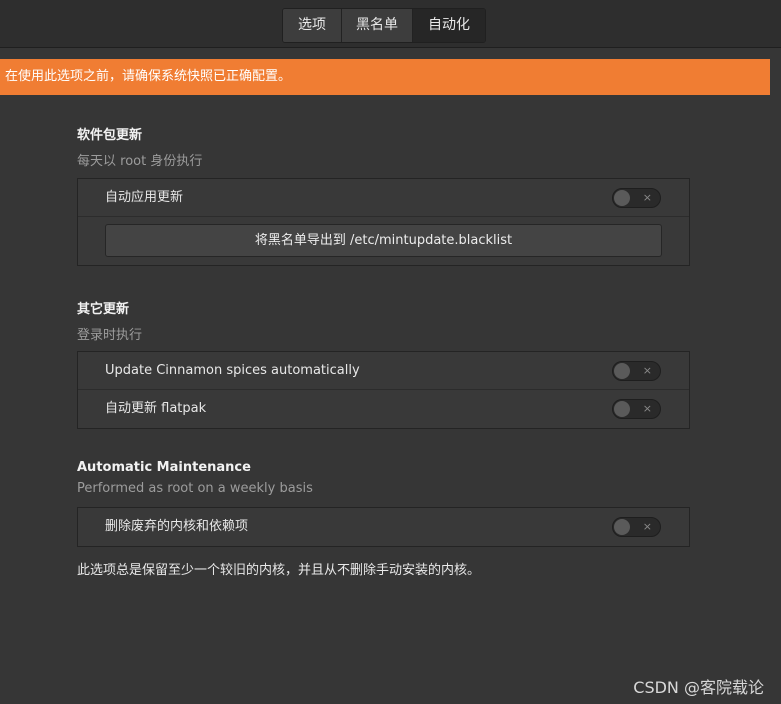 This screenshot has height=704, width=781. I want to click on section-title-packages: 软件包更新, so click(110, 135).